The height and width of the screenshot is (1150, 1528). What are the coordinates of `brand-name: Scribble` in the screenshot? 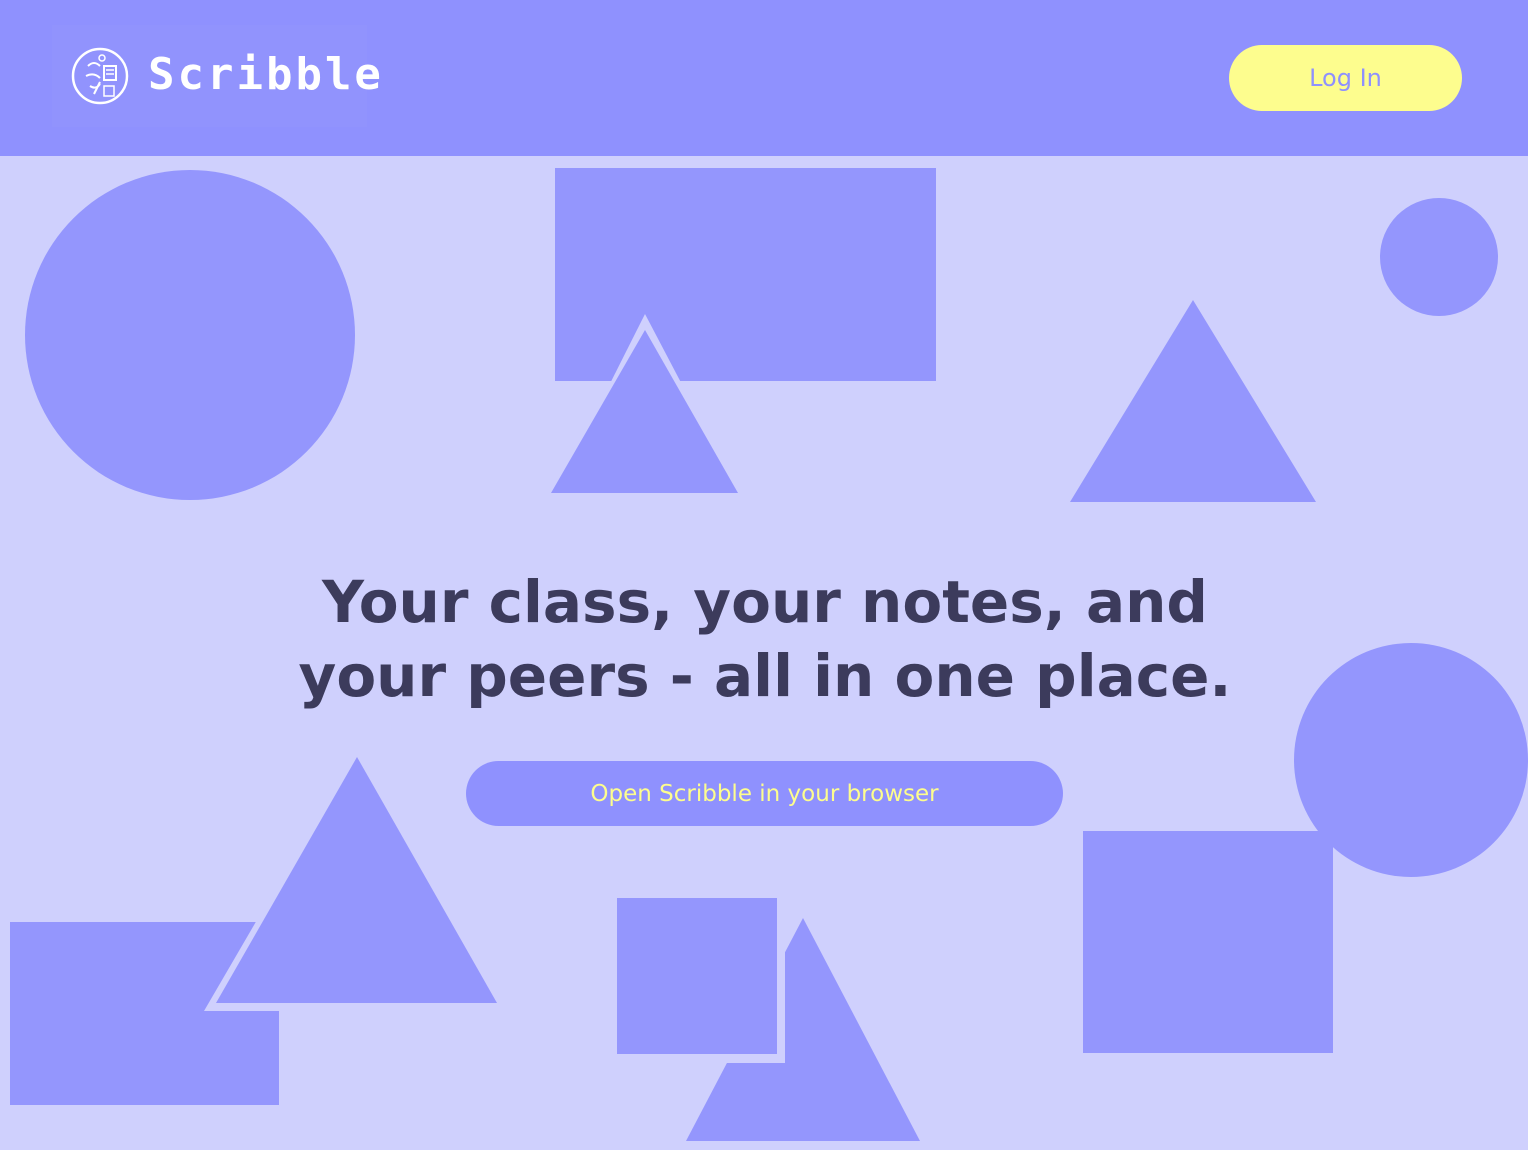 It's located at (266, 74).